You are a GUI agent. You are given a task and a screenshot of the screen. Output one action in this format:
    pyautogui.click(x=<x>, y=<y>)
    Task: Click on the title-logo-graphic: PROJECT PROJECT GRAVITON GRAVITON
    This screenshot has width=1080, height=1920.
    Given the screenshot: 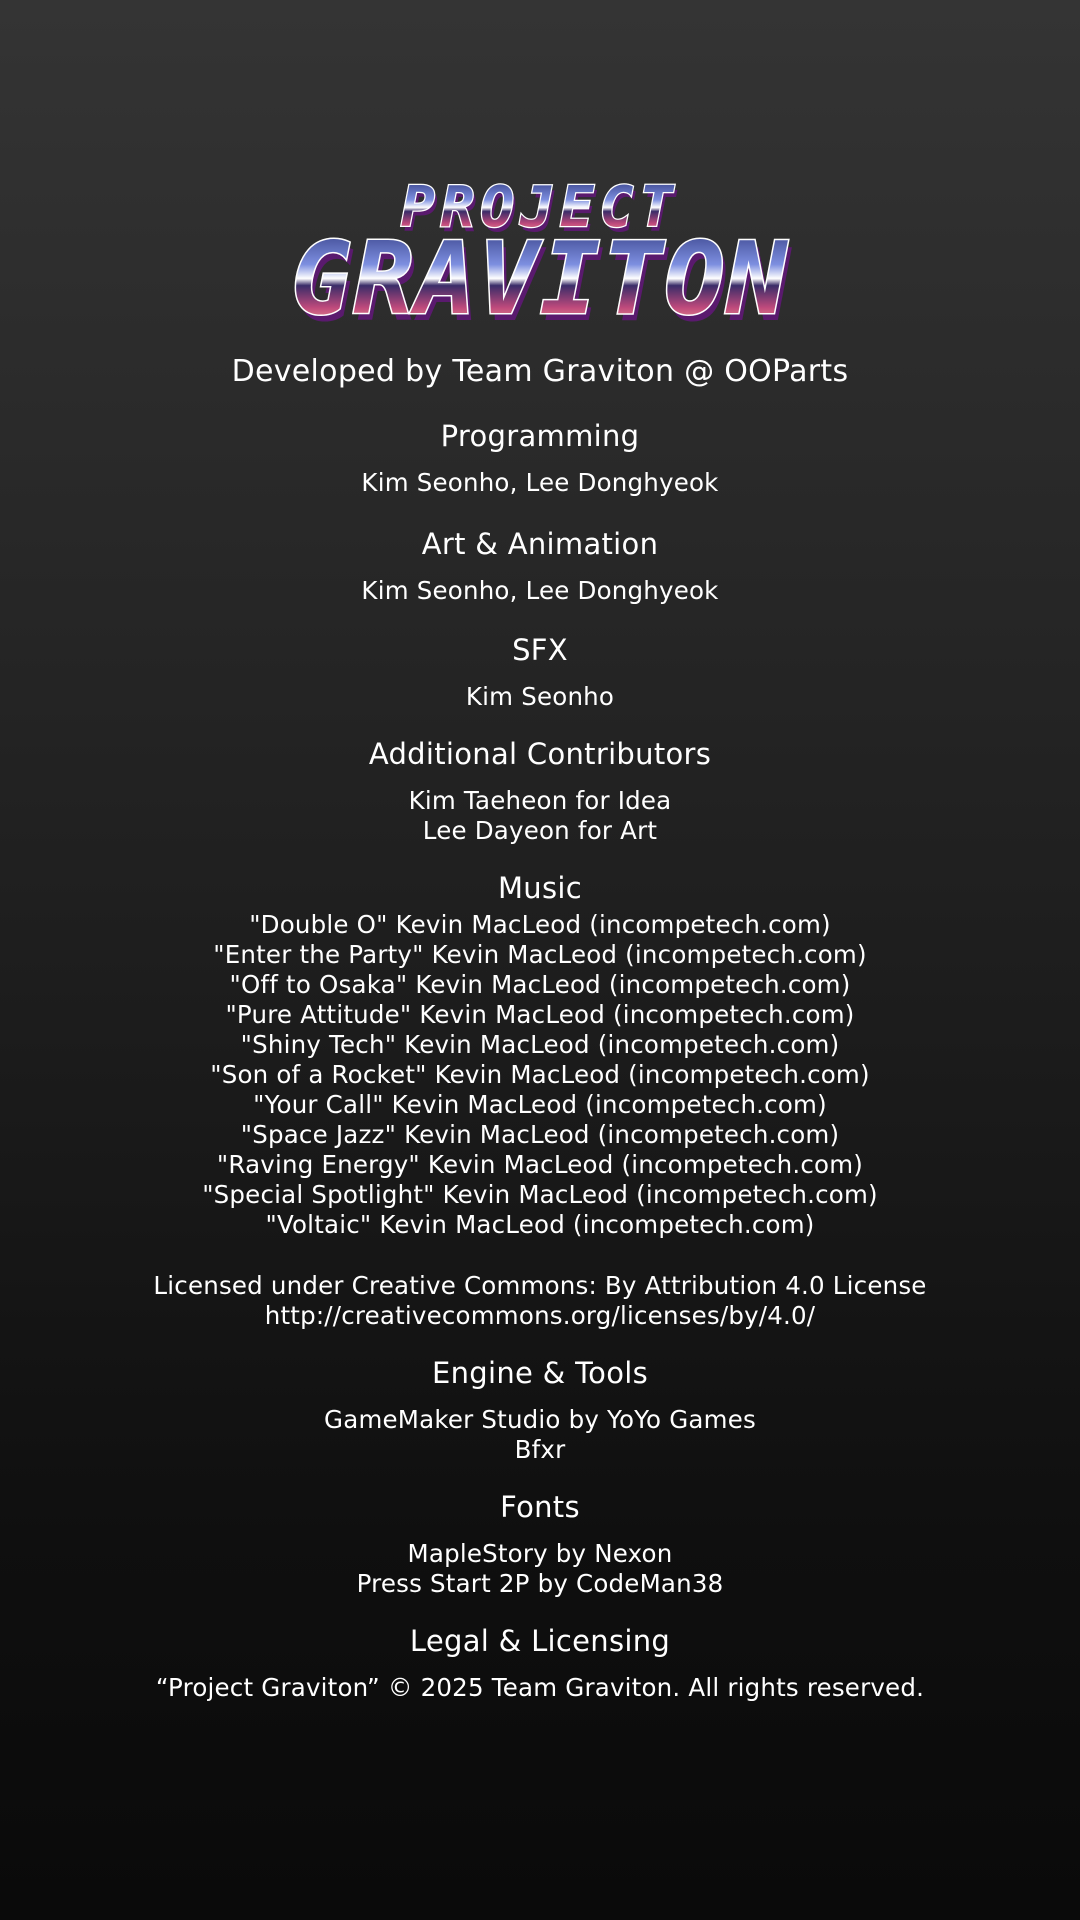 What is the action you would take?
    pyautogui.click(x=540, y=258)
    